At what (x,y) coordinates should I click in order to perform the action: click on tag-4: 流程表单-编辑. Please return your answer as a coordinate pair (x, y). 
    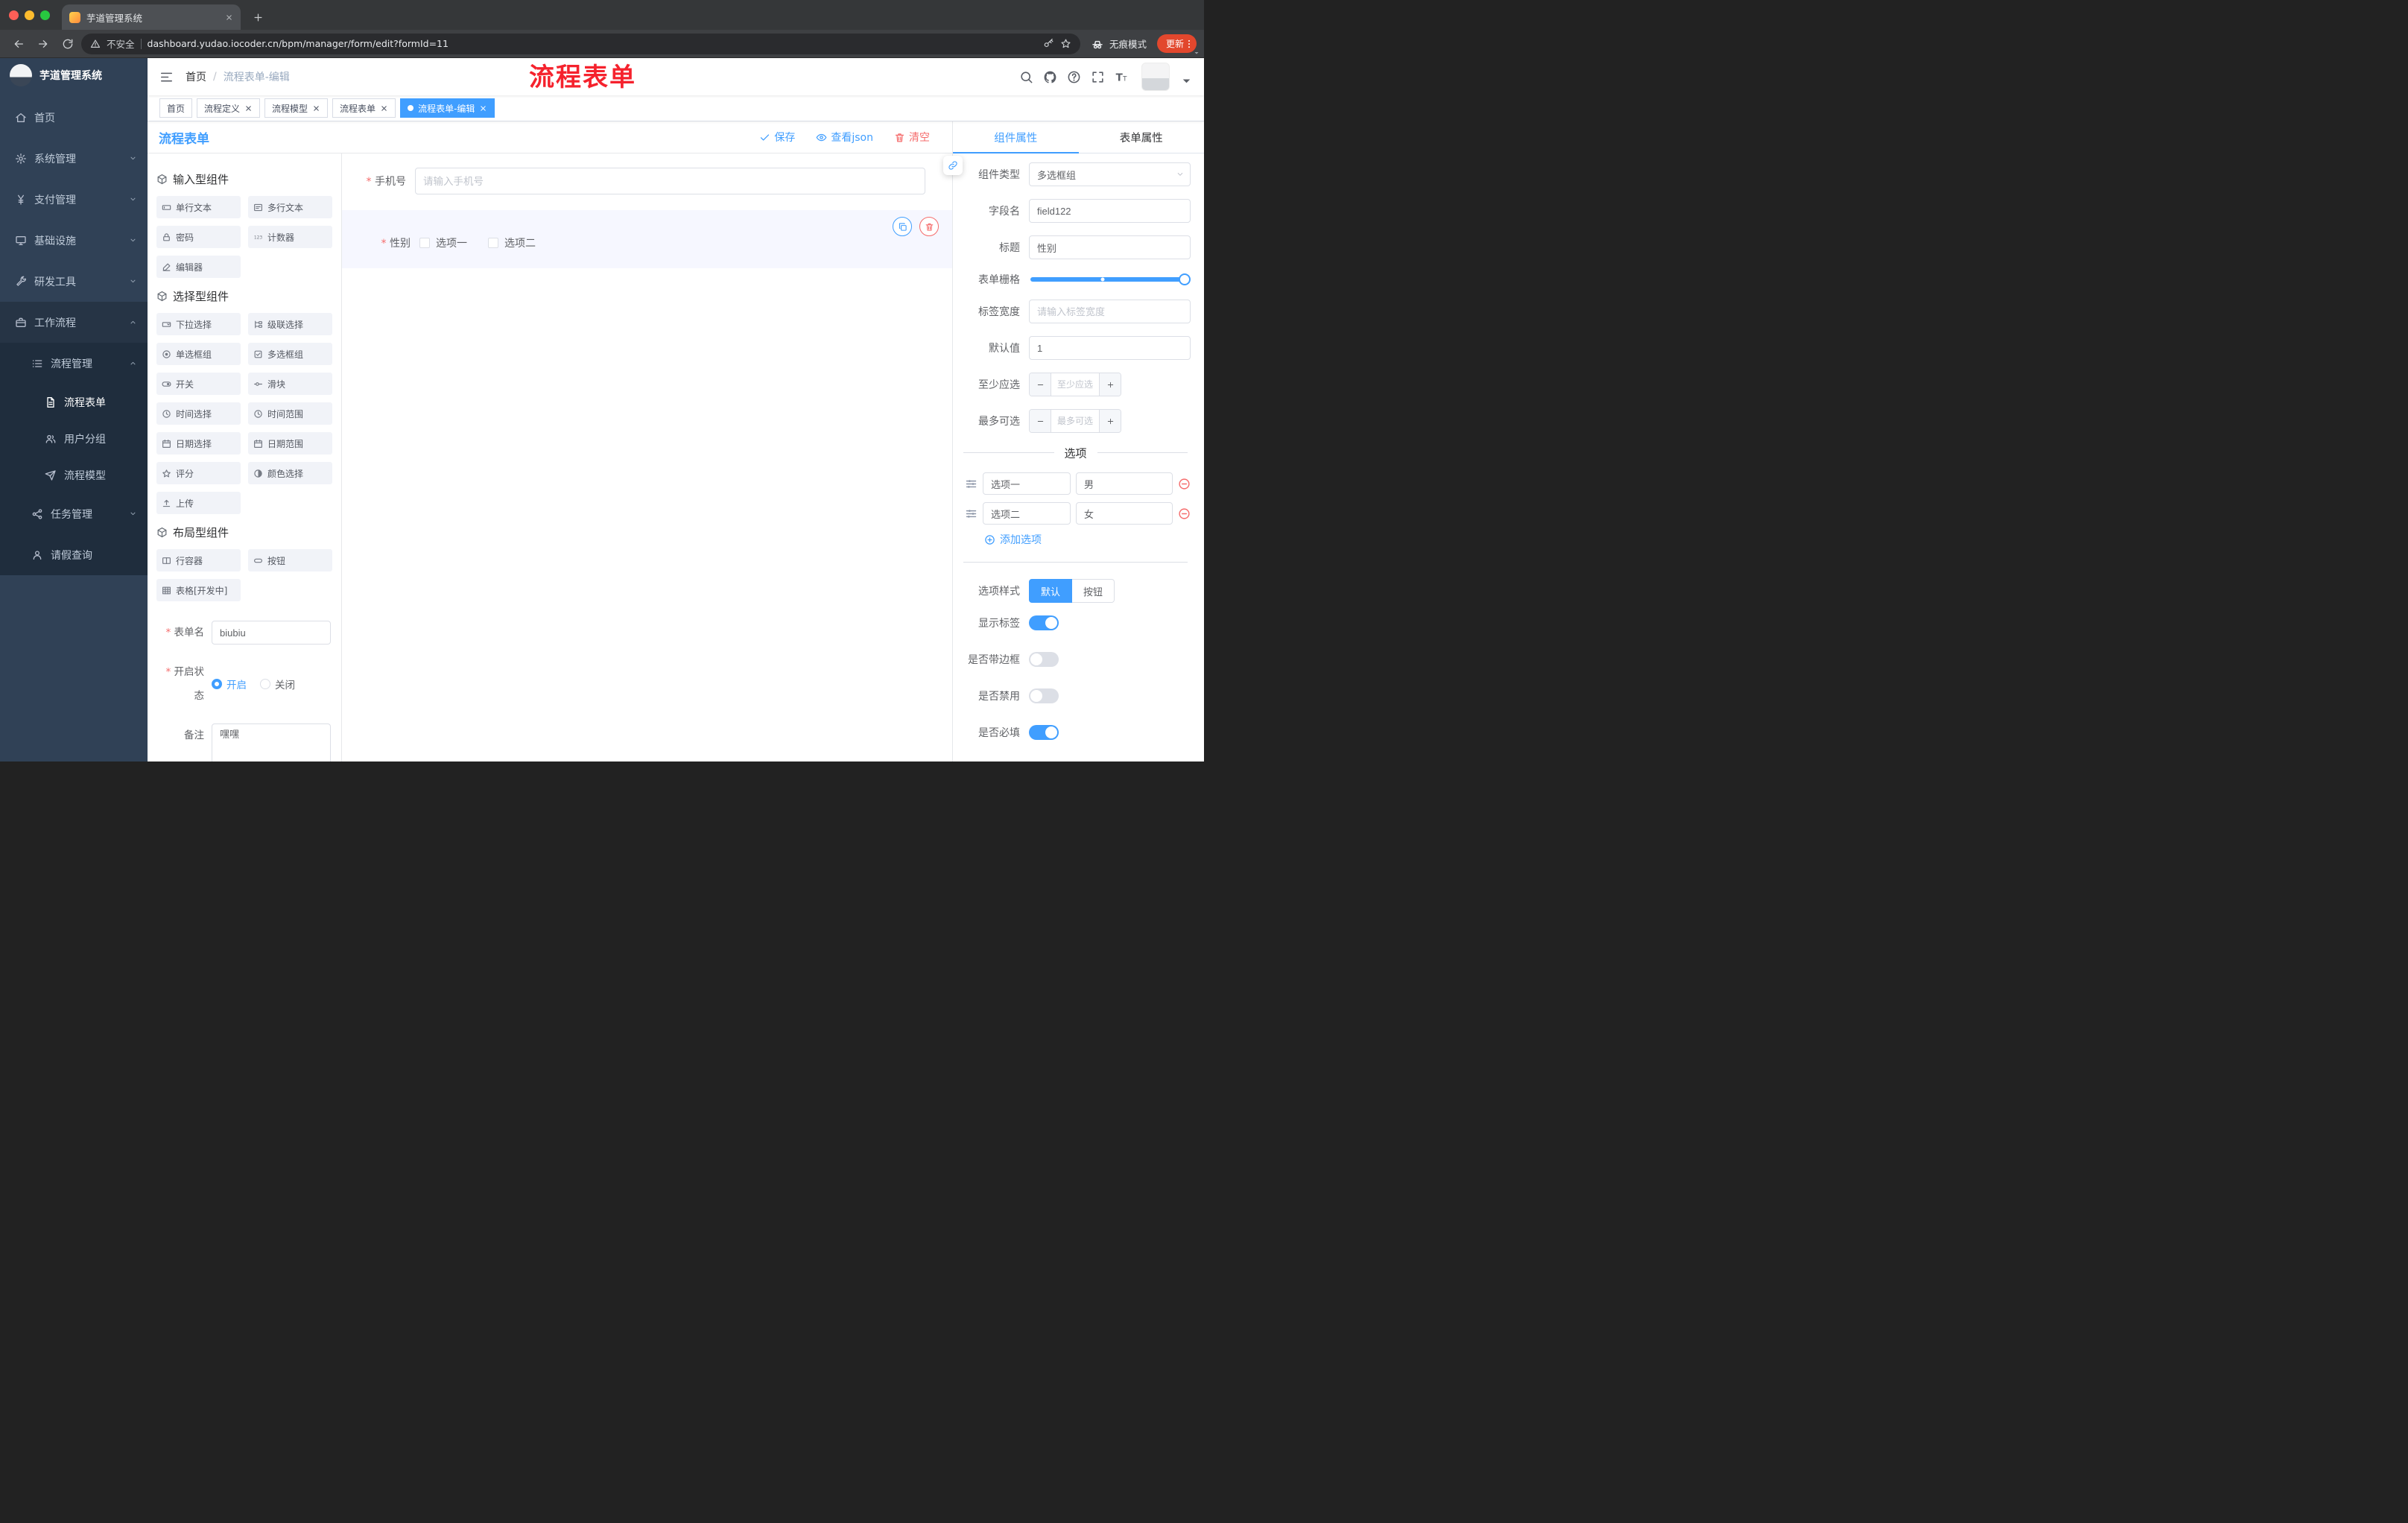
    Looking at the image, I should click on (447, 108).